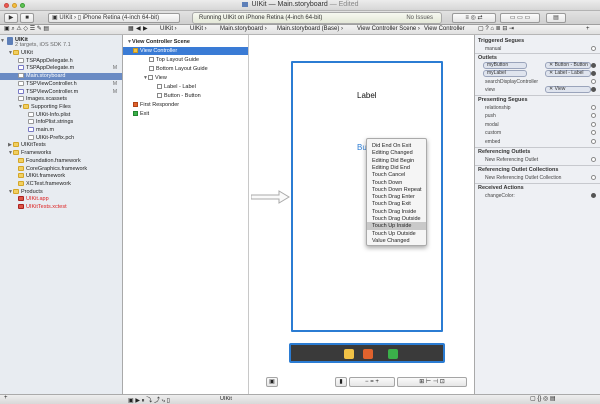 This screenshot has width=600, height=404. What do you see at coordinates (198, 29) in the screenshot?
I see `crumb-group: UIKit ›` at bounding box center [198, 29].